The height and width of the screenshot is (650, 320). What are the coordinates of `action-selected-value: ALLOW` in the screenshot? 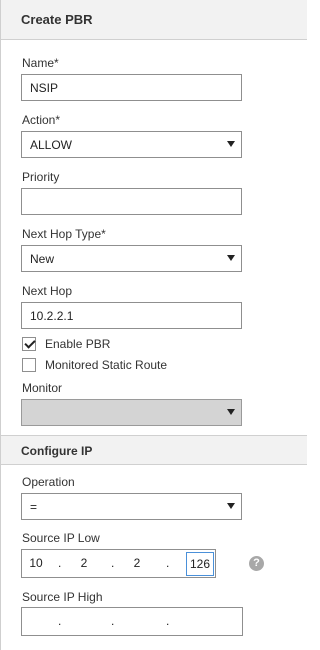 It's located at (51, 144).